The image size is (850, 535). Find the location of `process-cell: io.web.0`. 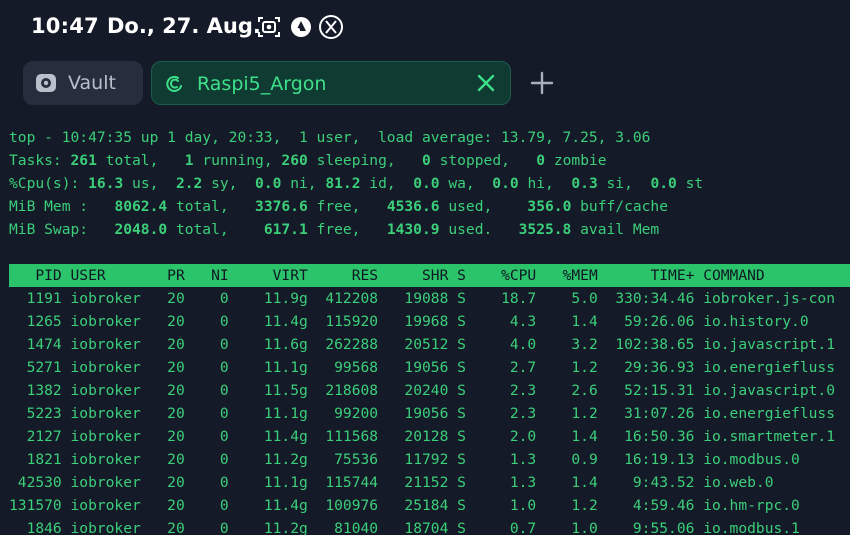

process-cell: io.web.0 is located at coordinates (769, 482).